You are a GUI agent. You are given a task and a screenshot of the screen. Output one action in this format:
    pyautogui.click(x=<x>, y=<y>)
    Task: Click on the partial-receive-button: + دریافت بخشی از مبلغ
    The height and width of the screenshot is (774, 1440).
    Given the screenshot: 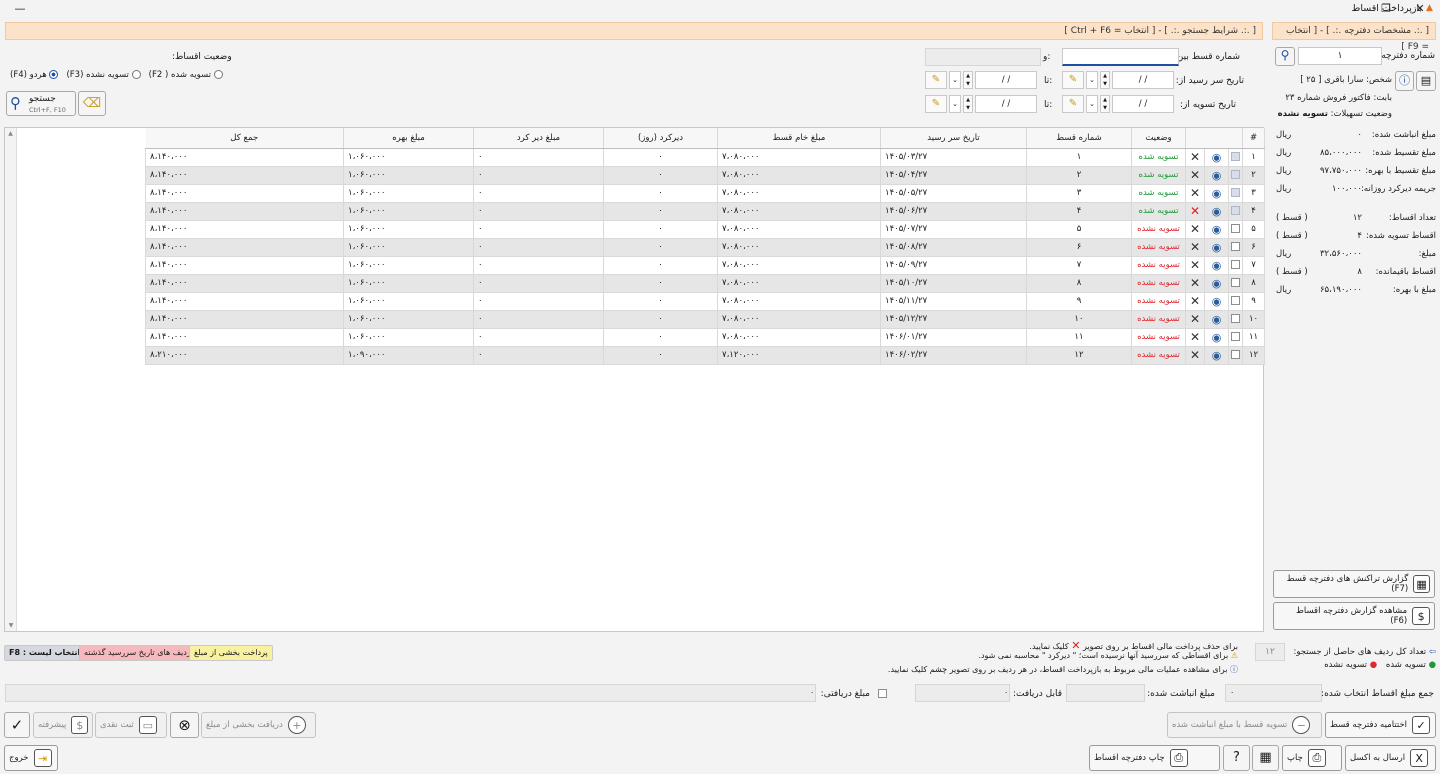 What is the action you would take?
    pyautogui.click(x=258, y=725)
    